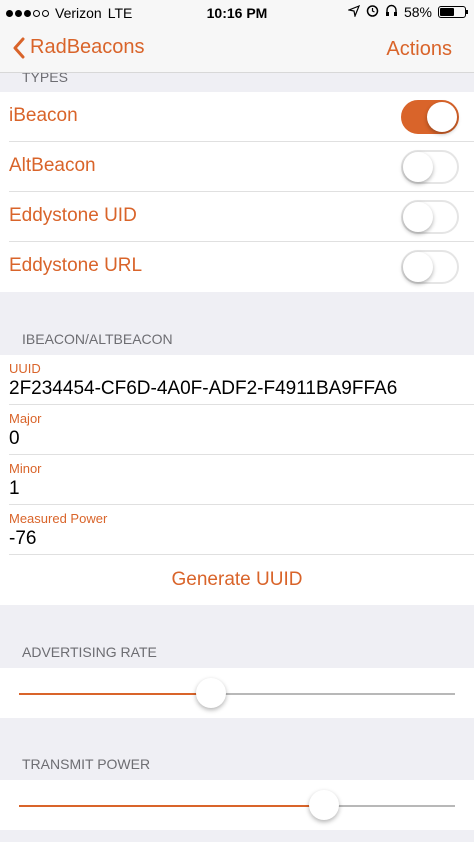 Image resolution: width=474 pixels, height=842 pixels. I want to click on location-icon, so click(353, 12).